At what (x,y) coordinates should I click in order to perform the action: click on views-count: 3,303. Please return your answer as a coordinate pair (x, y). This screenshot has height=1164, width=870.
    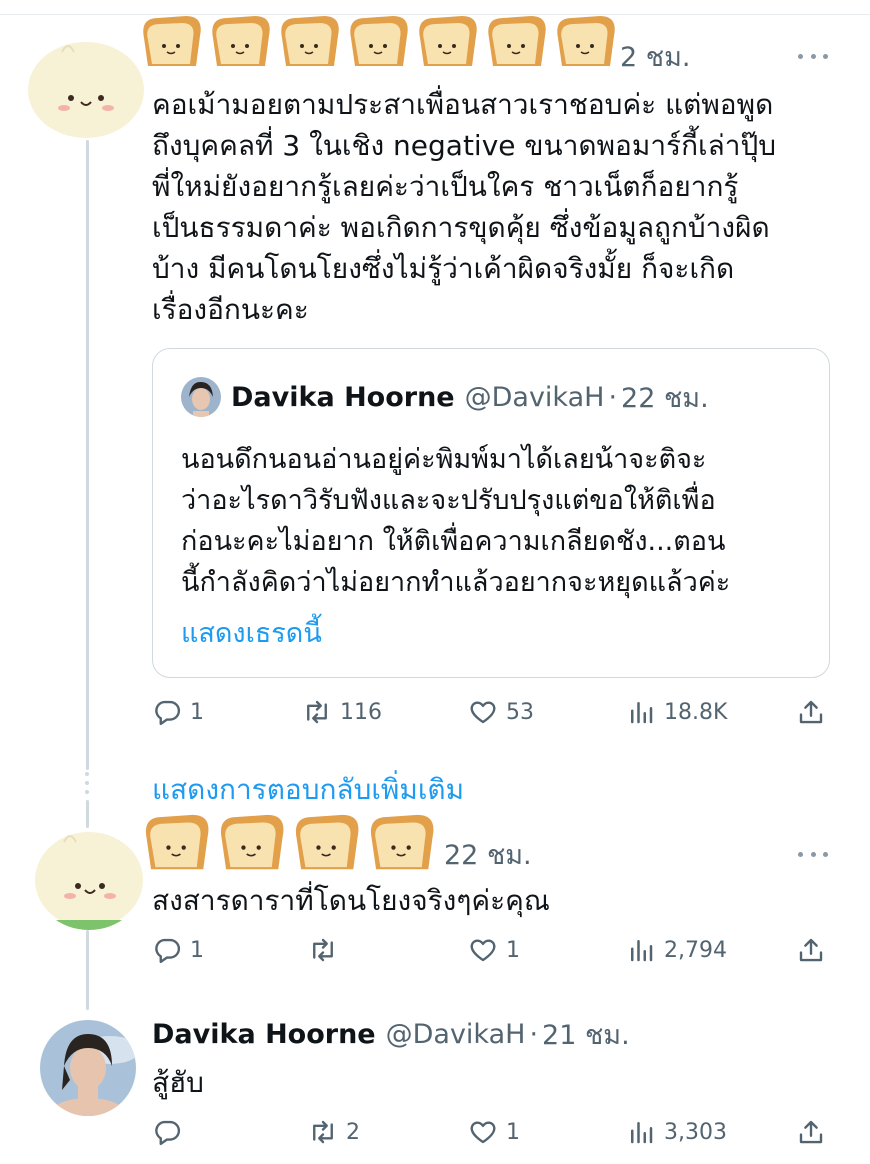
    Looking at the image, I should click on (695, 1132).